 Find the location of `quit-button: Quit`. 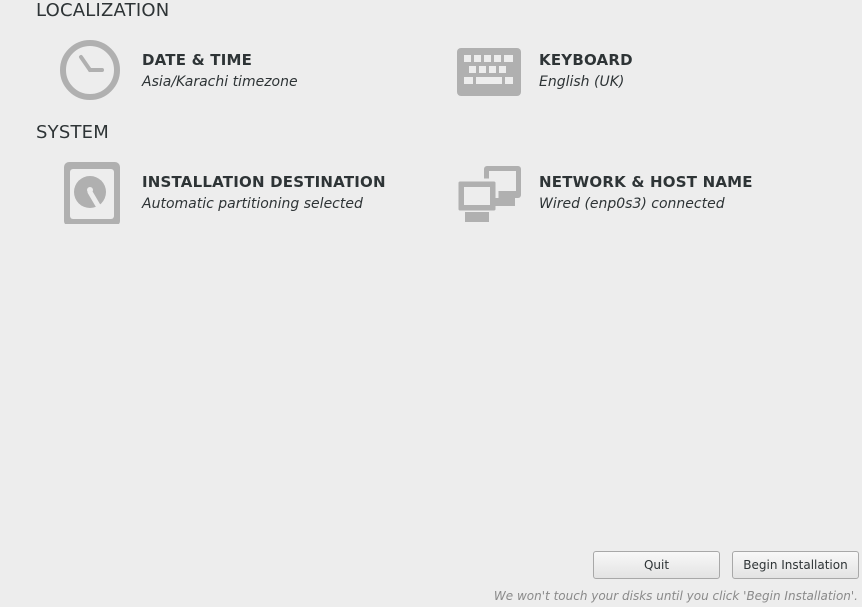

quit-button: Quit is located at coordinates (656, 565).